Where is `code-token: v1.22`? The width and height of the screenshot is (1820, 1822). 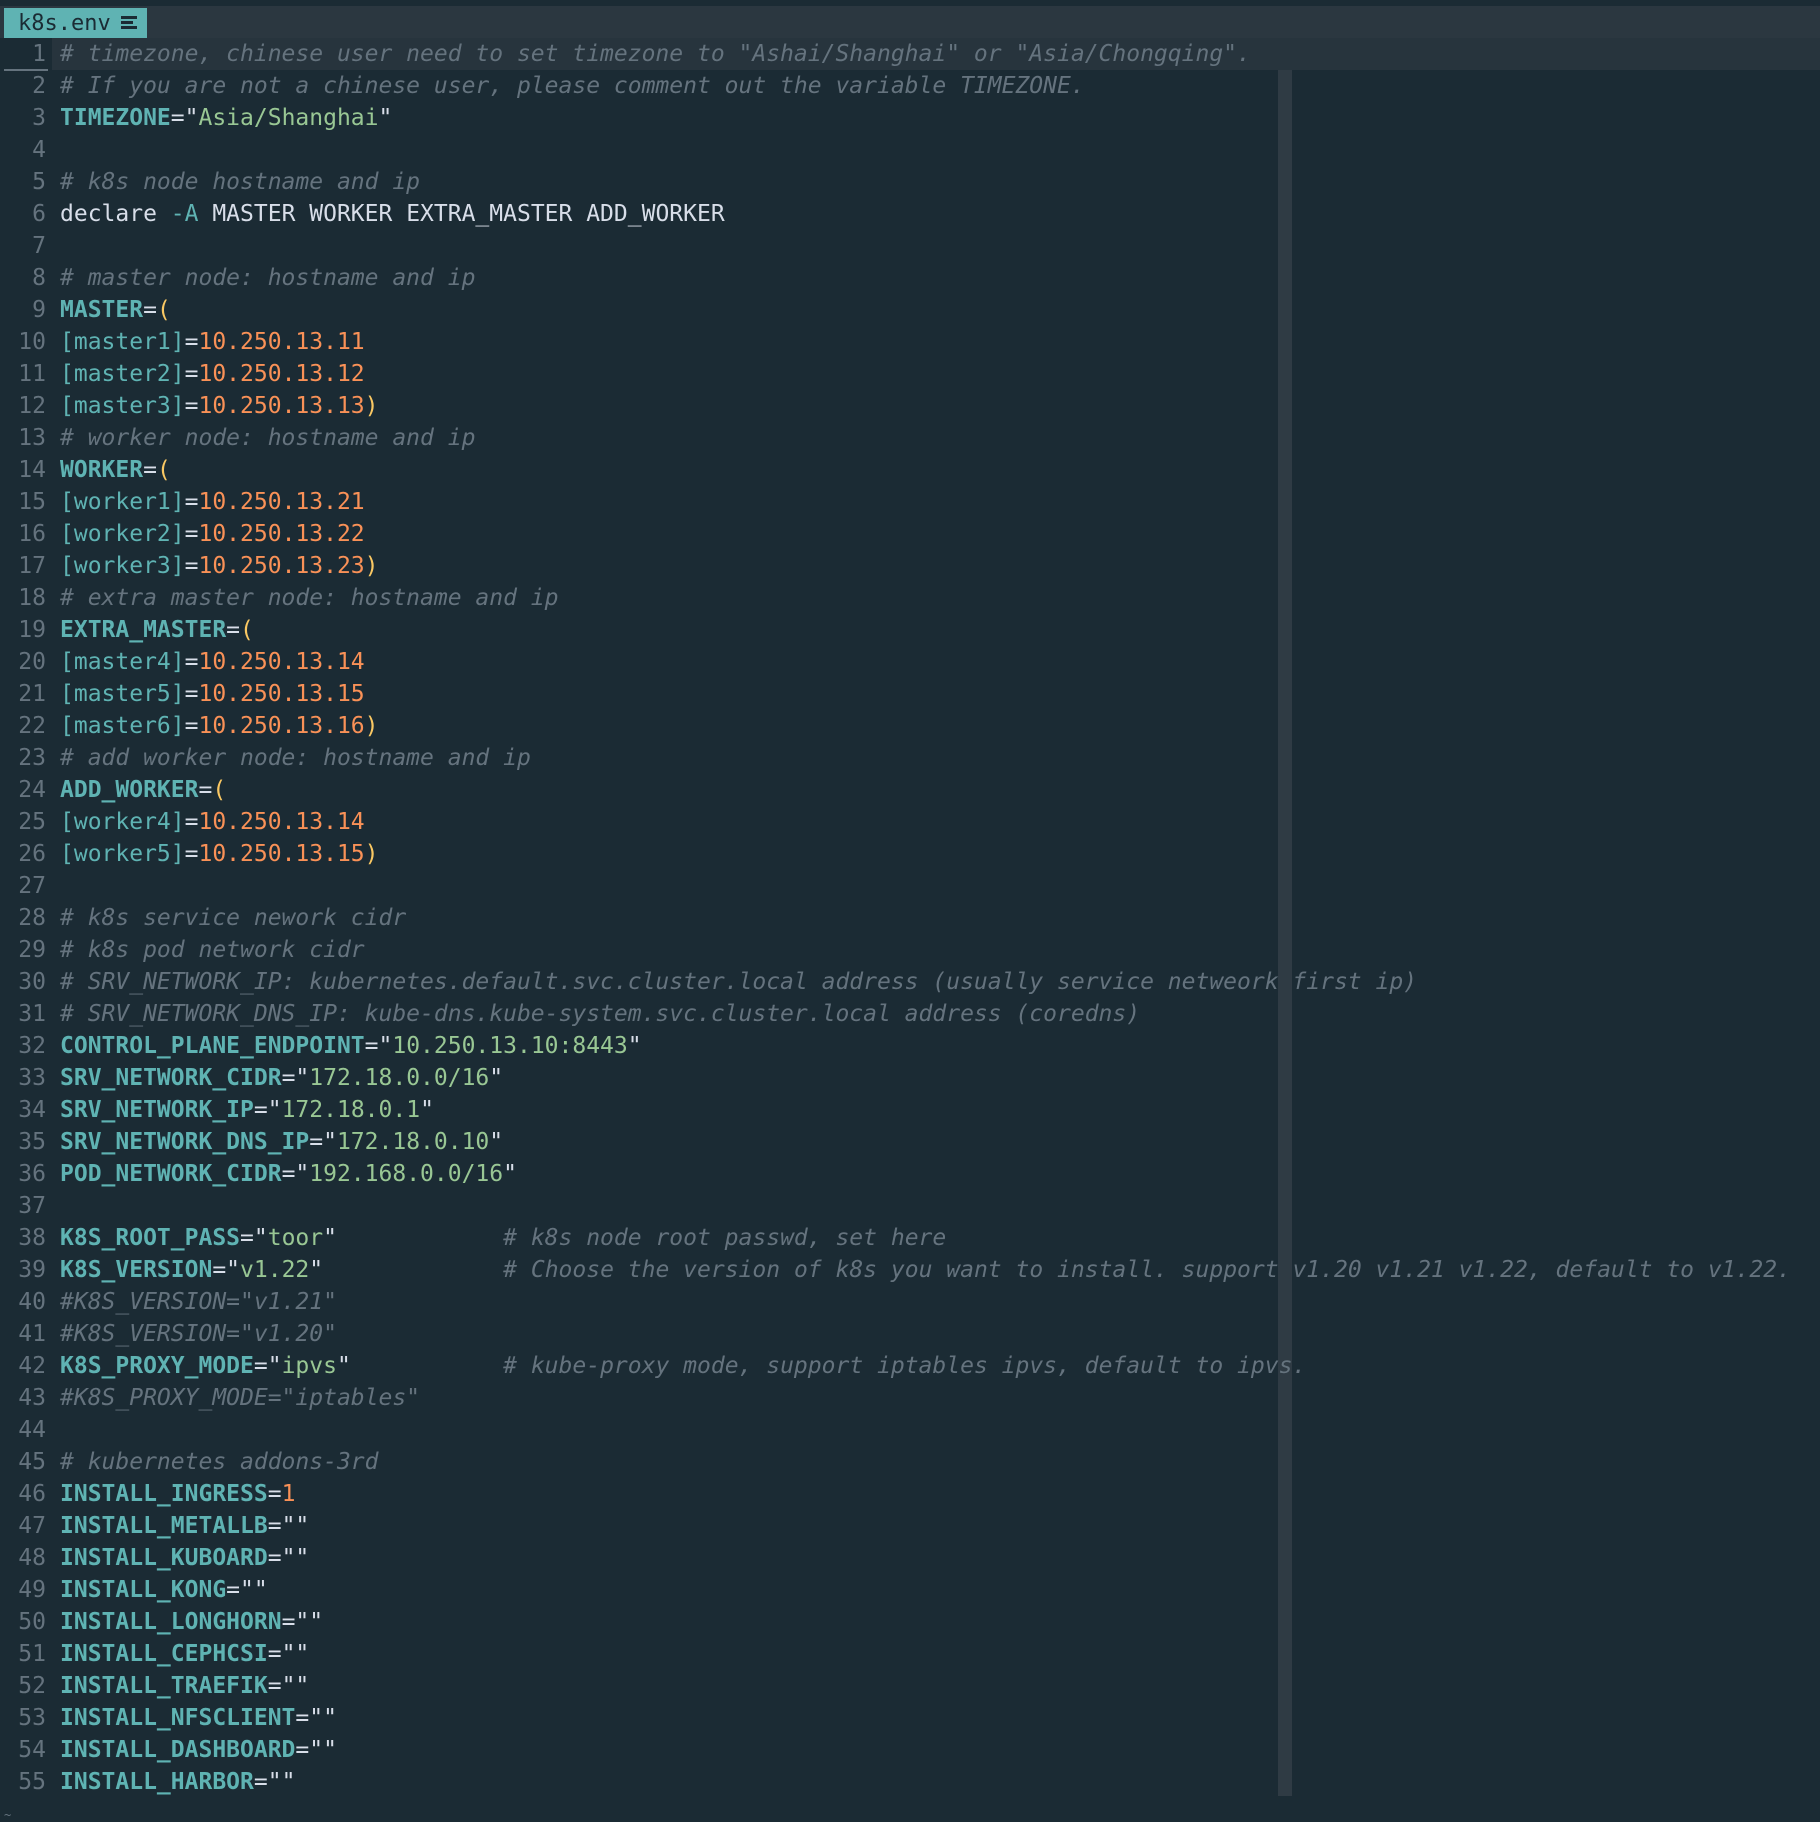
code-token: v1.22 is located at coordinates (275, 1270).